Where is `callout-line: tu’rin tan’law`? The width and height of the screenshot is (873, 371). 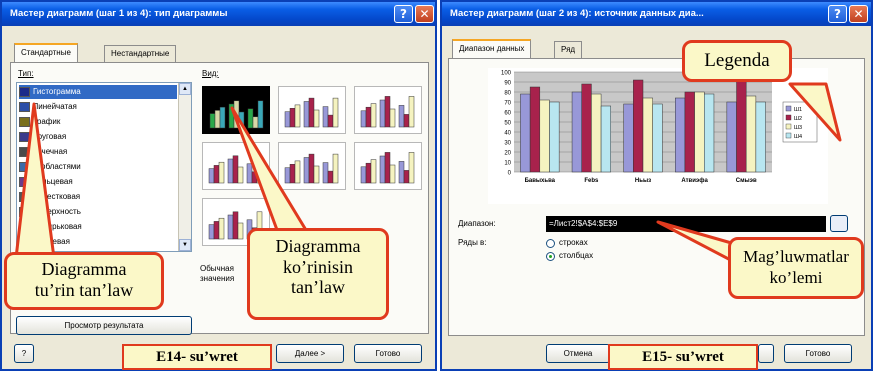
callout-line: tu’rin tan’law is located at coordinates (84, 289).